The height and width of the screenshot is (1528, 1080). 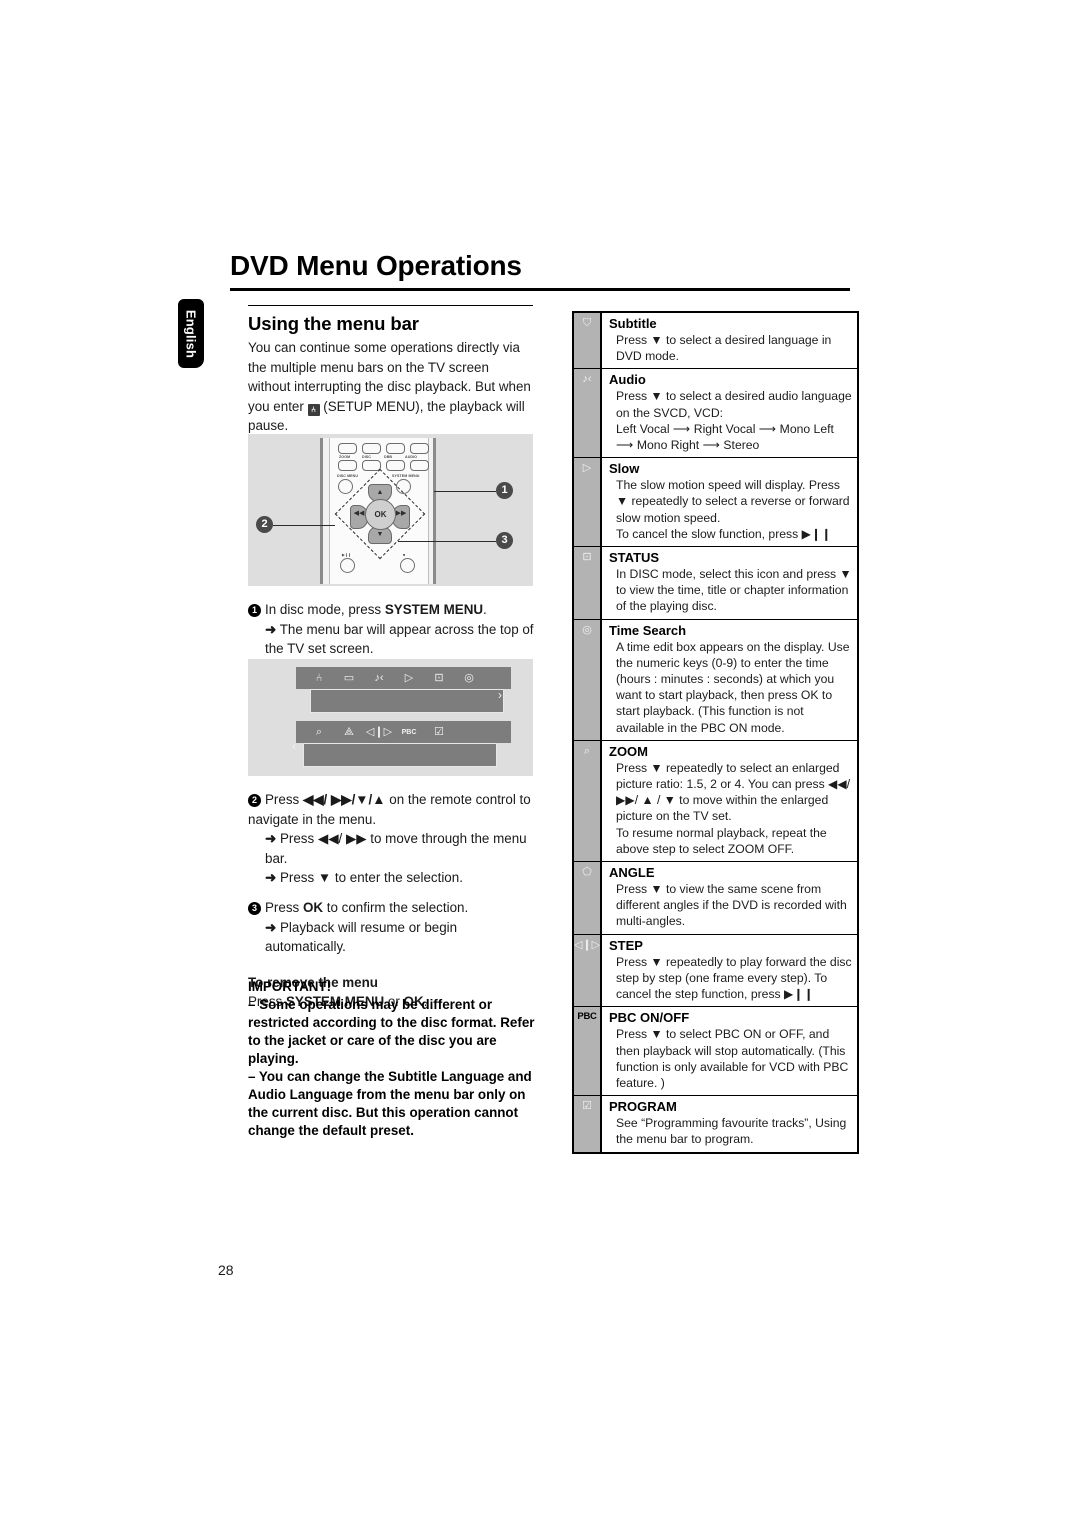 I want to click on subtitle-icon: ▭, so click(x=349, y=678).